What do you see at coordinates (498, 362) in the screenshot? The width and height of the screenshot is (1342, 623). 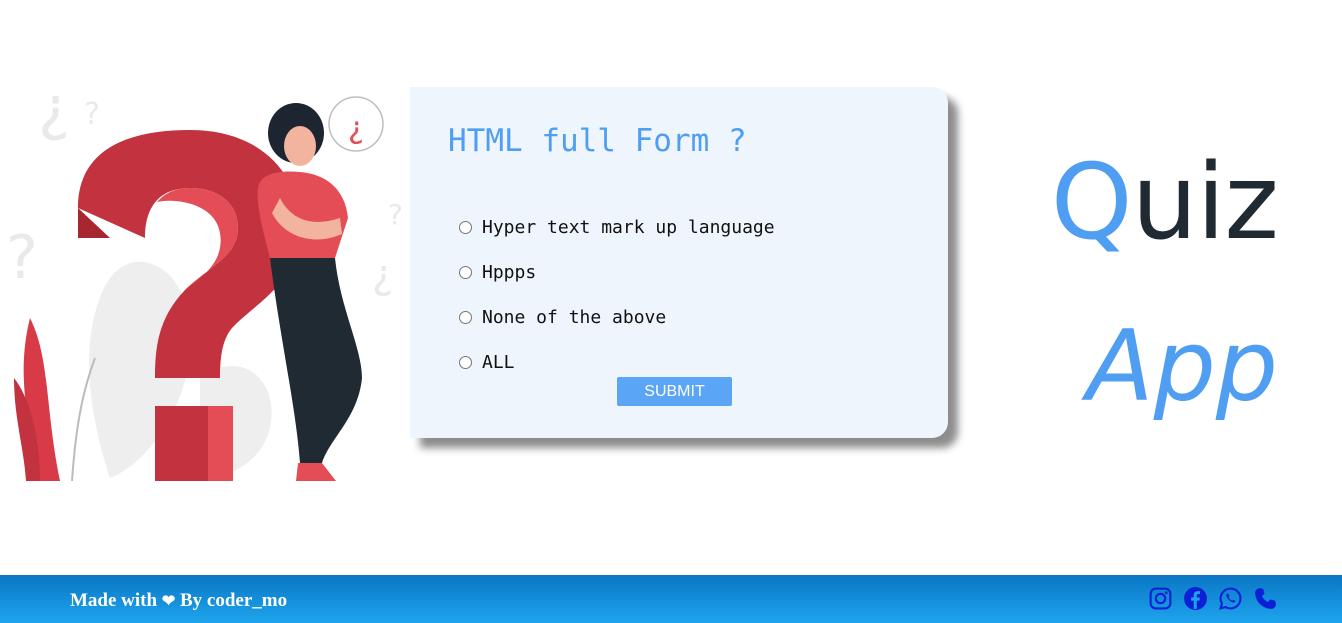 I see `answer-label: ALL` at bounding box center [498, 362].